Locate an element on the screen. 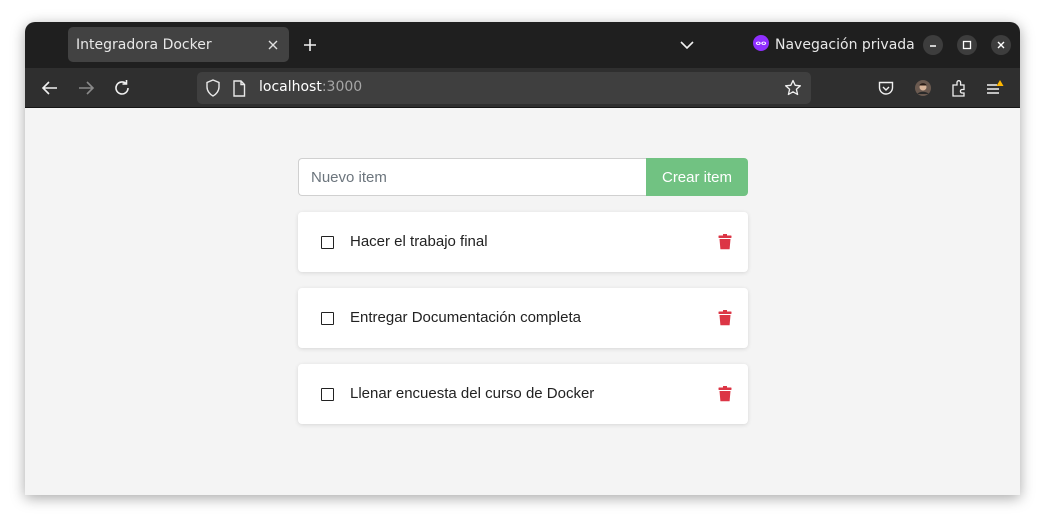 The image size is (1045, 523). app-menu-icon is located at coordinates (995, 88).